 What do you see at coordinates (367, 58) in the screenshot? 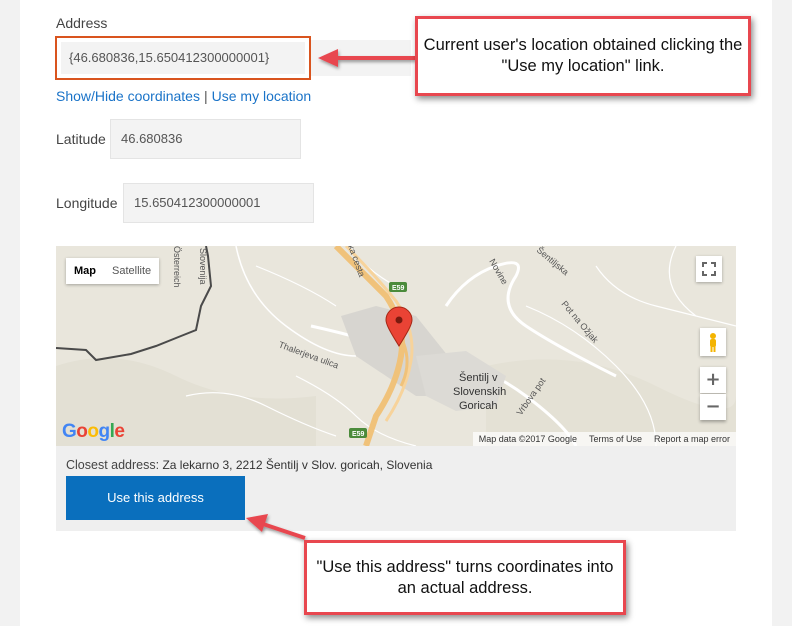
I see `arrow-to-address-icon` at bounding box center [367, 58].